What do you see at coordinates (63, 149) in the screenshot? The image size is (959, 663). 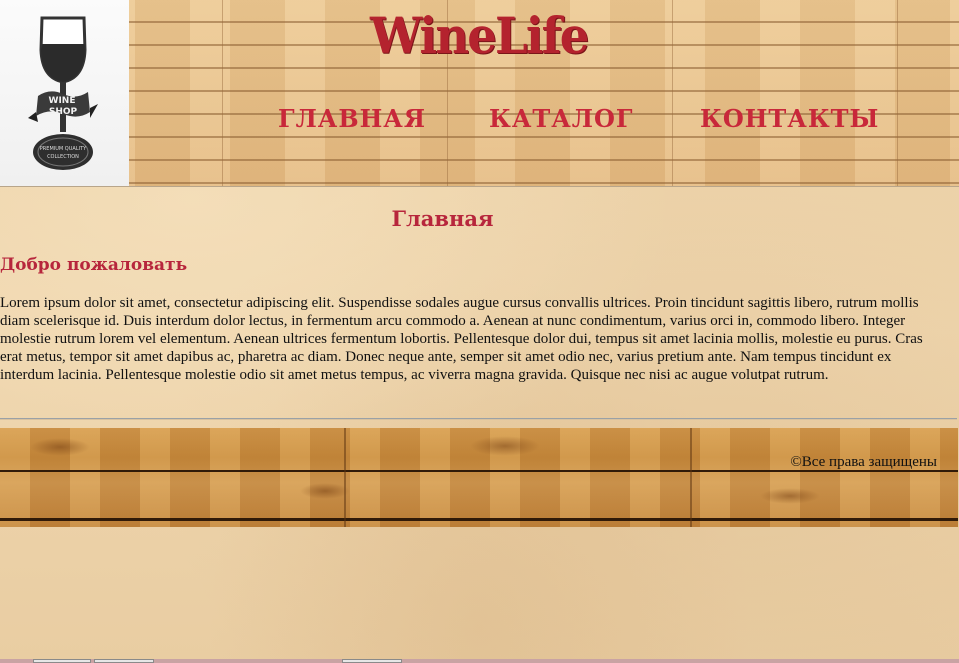 I see `logo-text-premium: PREMIUM QUALITY` at bounding box center [63, 149].